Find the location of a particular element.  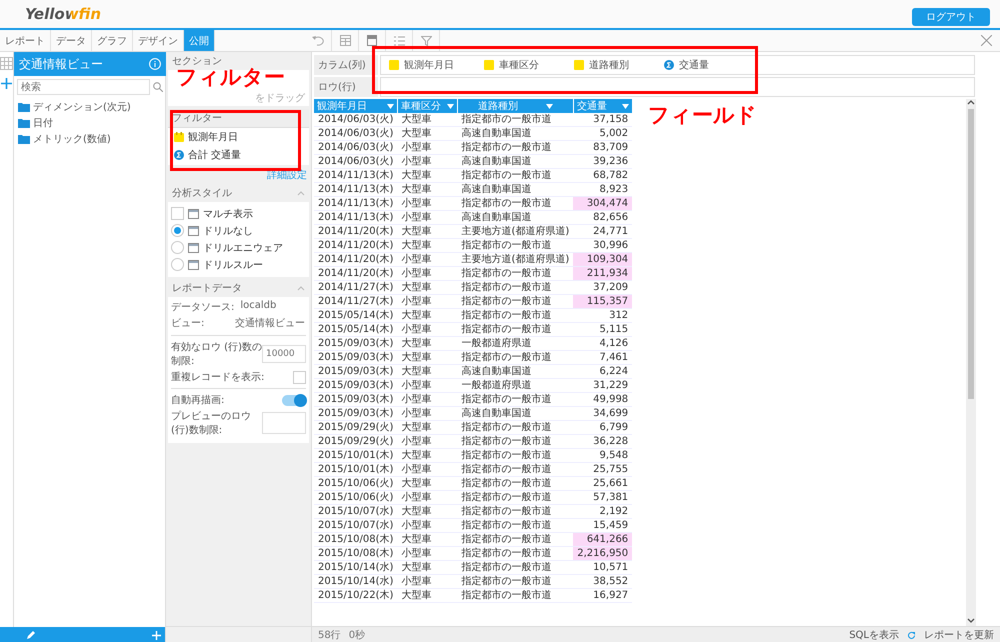

tab: グラフ is located at coordinates (112, 40).